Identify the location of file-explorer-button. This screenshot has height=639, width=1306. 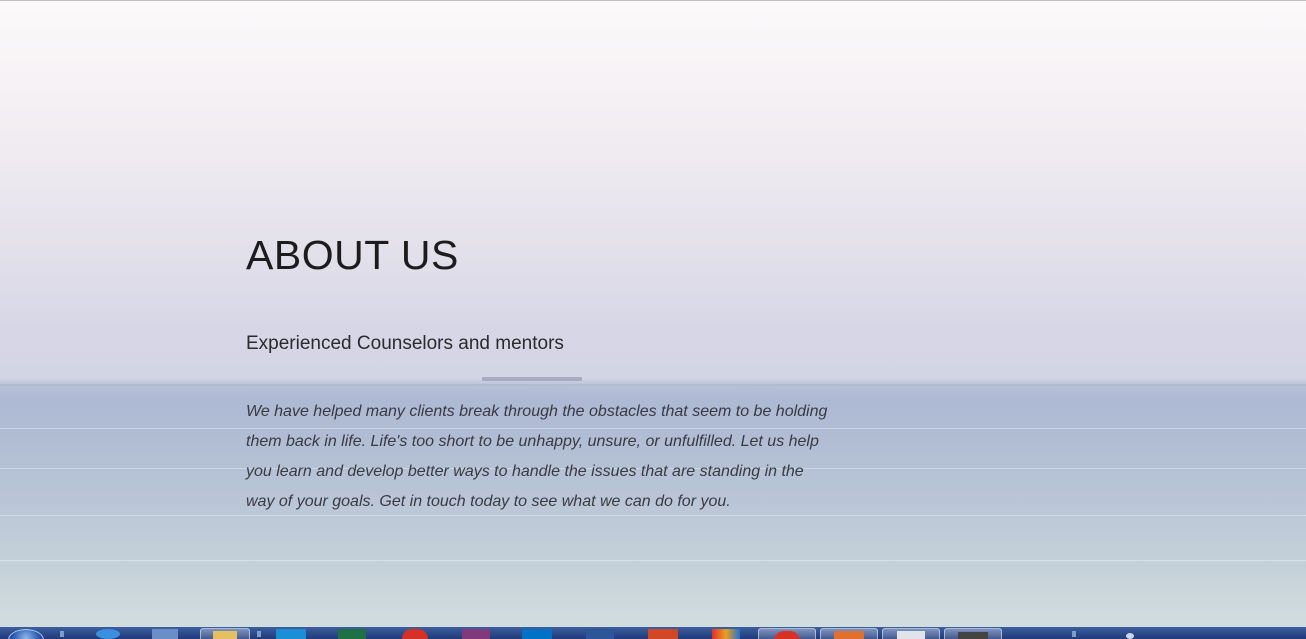
(225, 633).